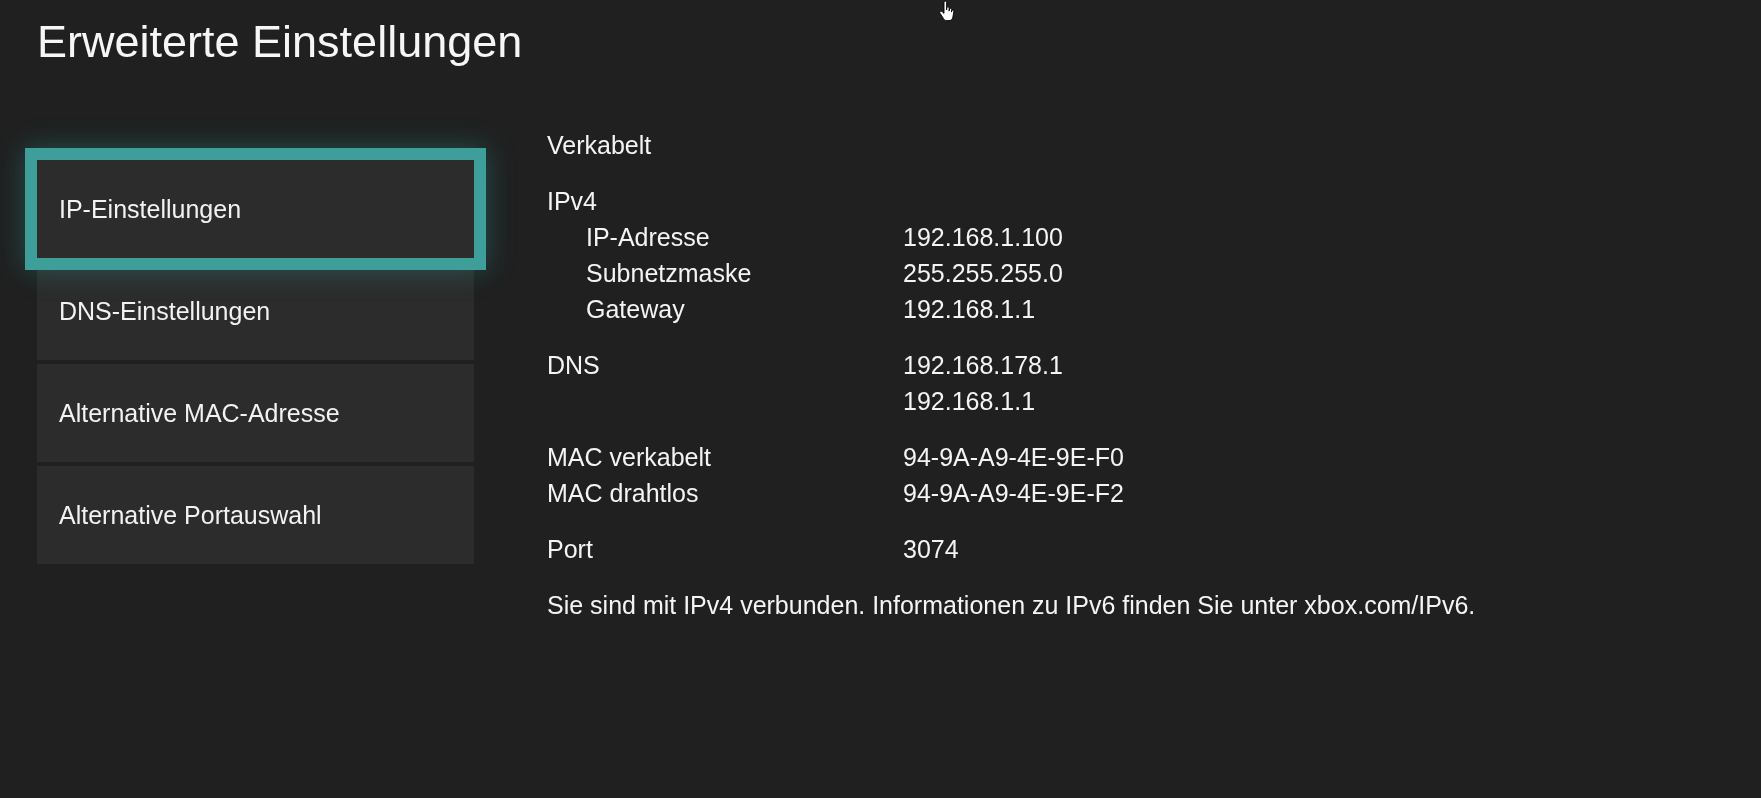 Image resolution: width=1761 pixels, height=798 pixels. What do you see at coordinates (573, 201) in the screenshot?
I see `section-heading: IPv4` at bounding box center [573, 201].